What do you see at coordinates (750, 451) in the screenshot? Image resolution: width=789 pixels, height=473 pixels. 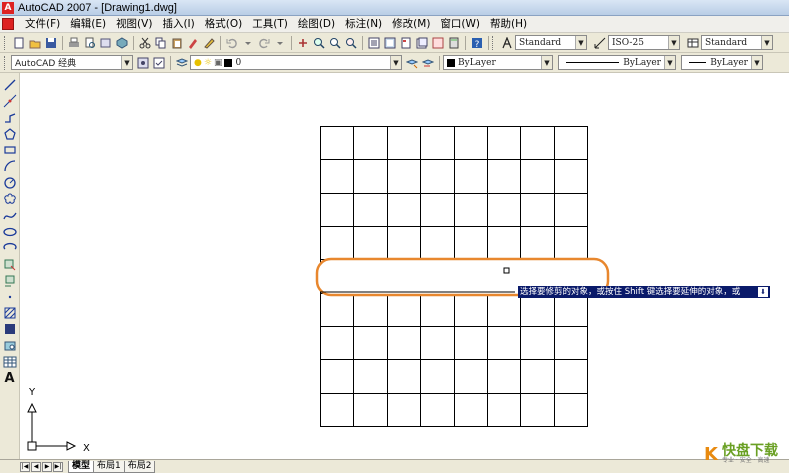 I see `watermark-main-text: 快盘下载` at bounding box center [750, 451].